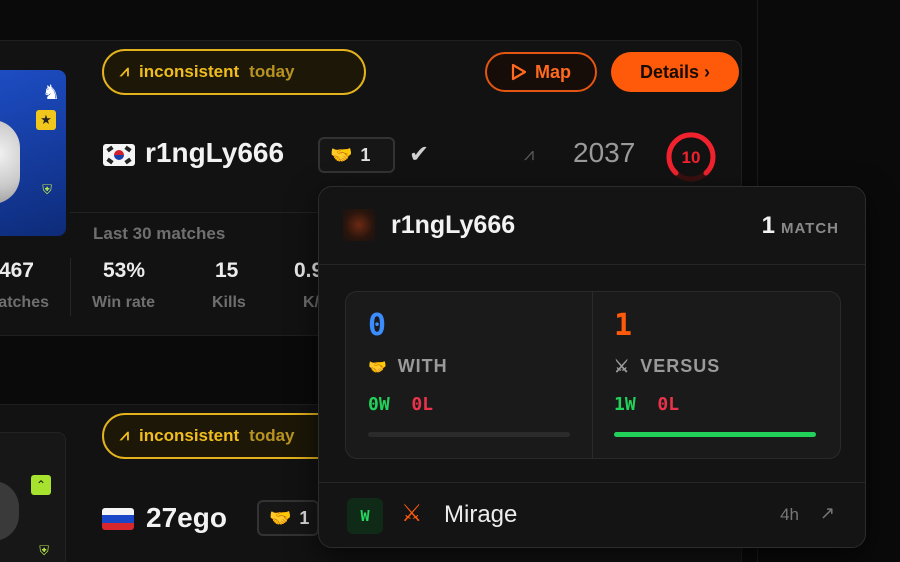 The image size is (900, 562). What do you see at coordinates (24, 302) in the screenshot?
I see `stat-label: Matches` at bounding box center [24, 302].